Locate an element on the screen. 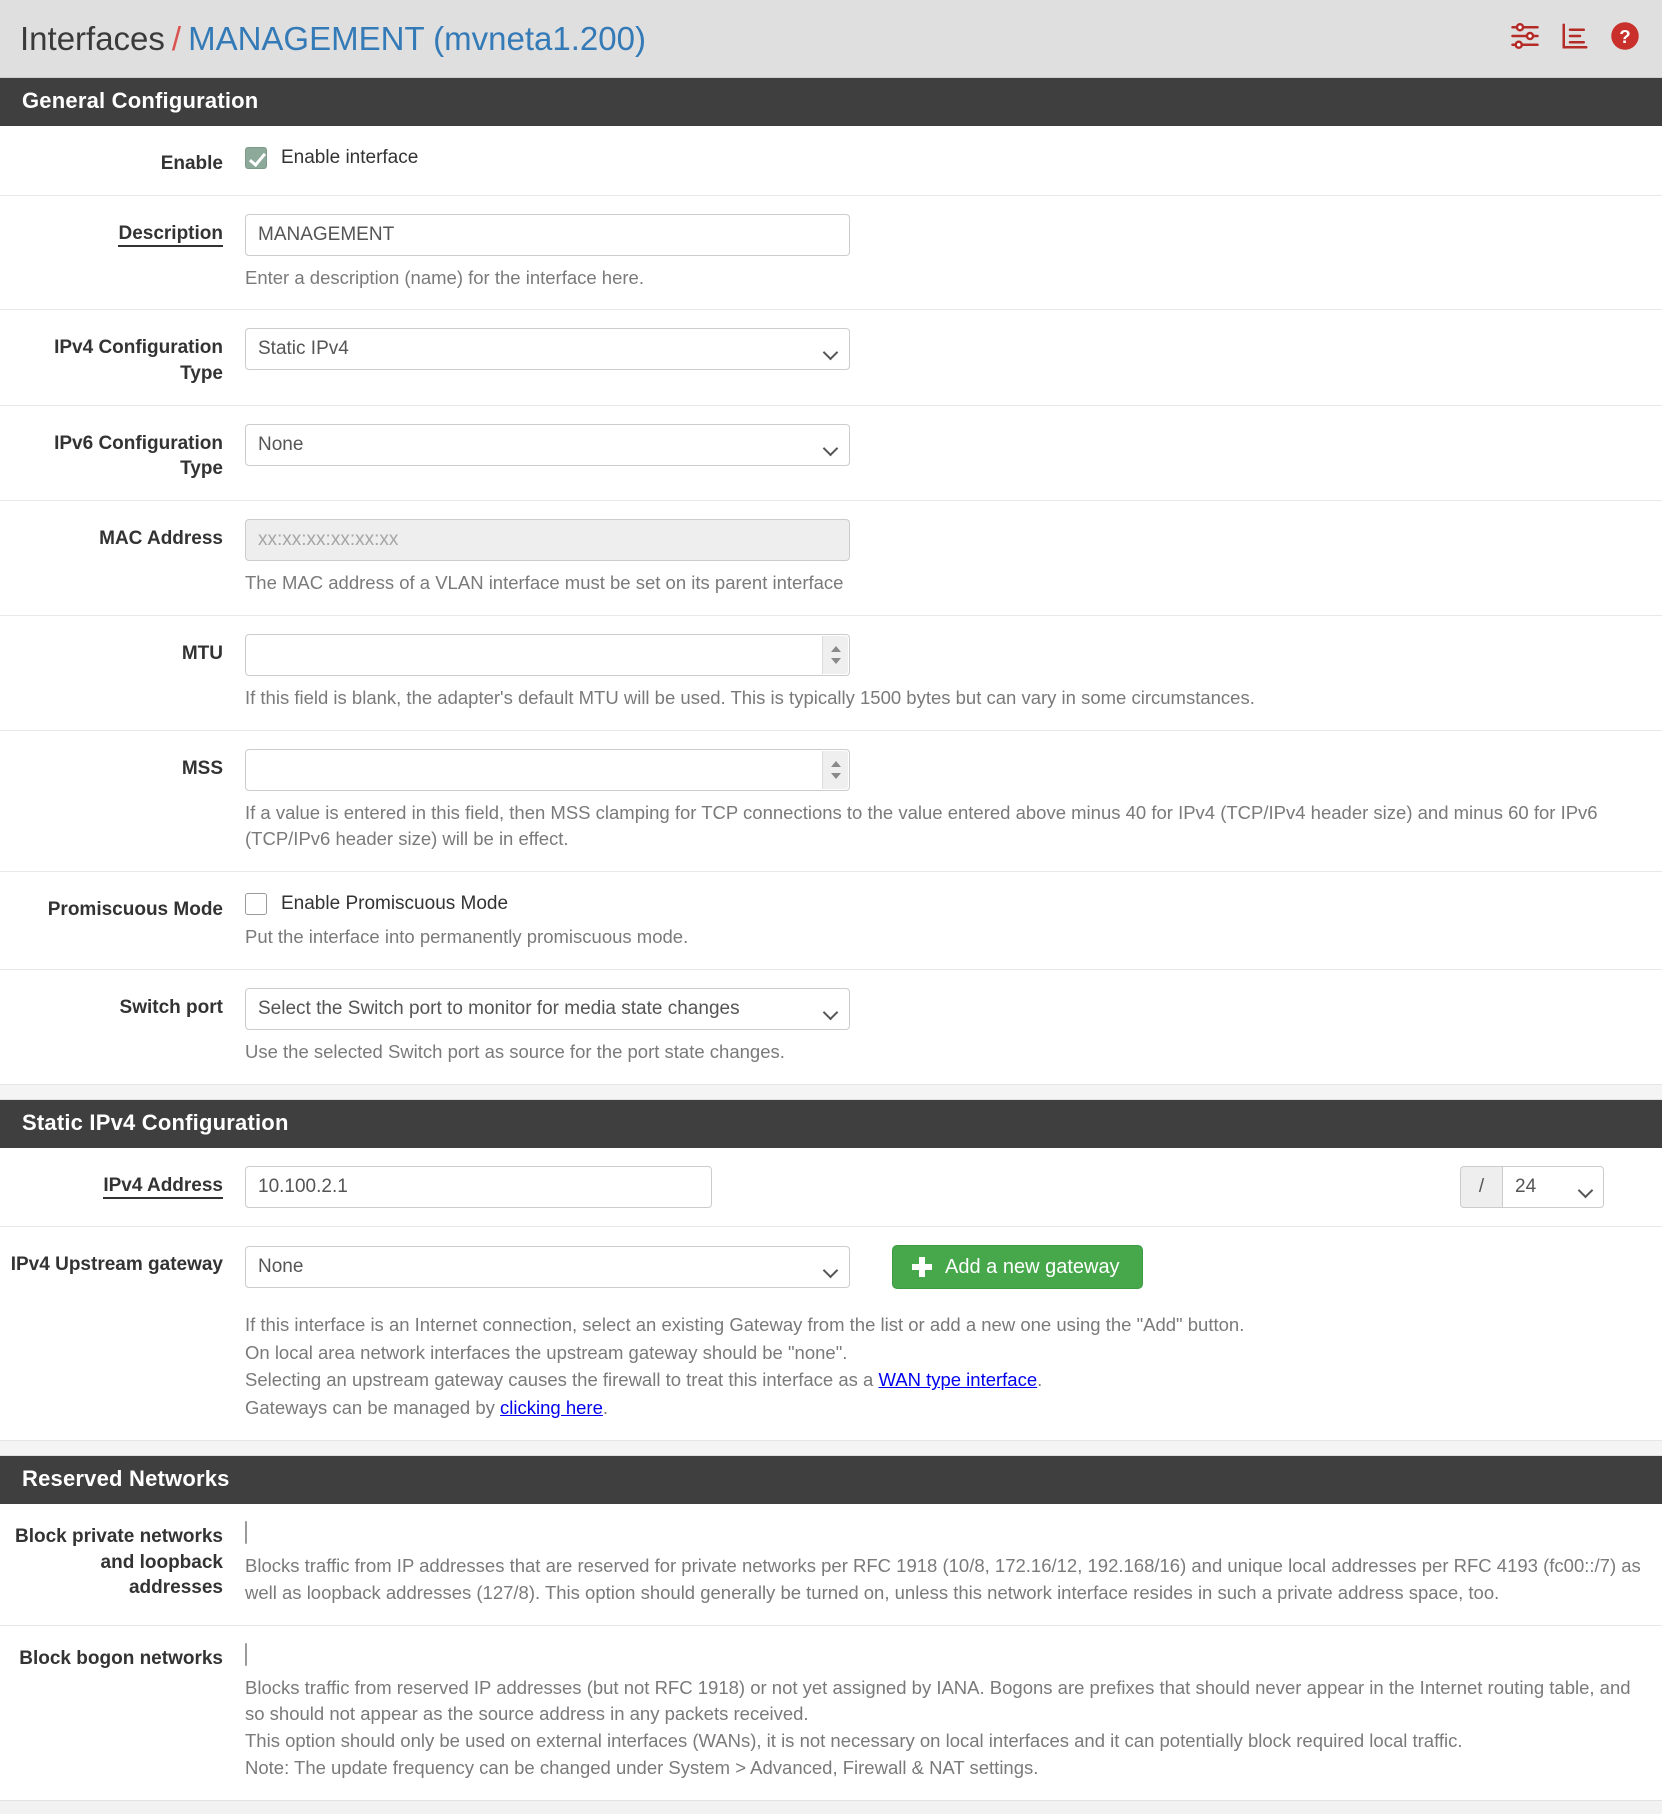  breadcrumb-root: Interfaces is located at coordinates (92, 38).